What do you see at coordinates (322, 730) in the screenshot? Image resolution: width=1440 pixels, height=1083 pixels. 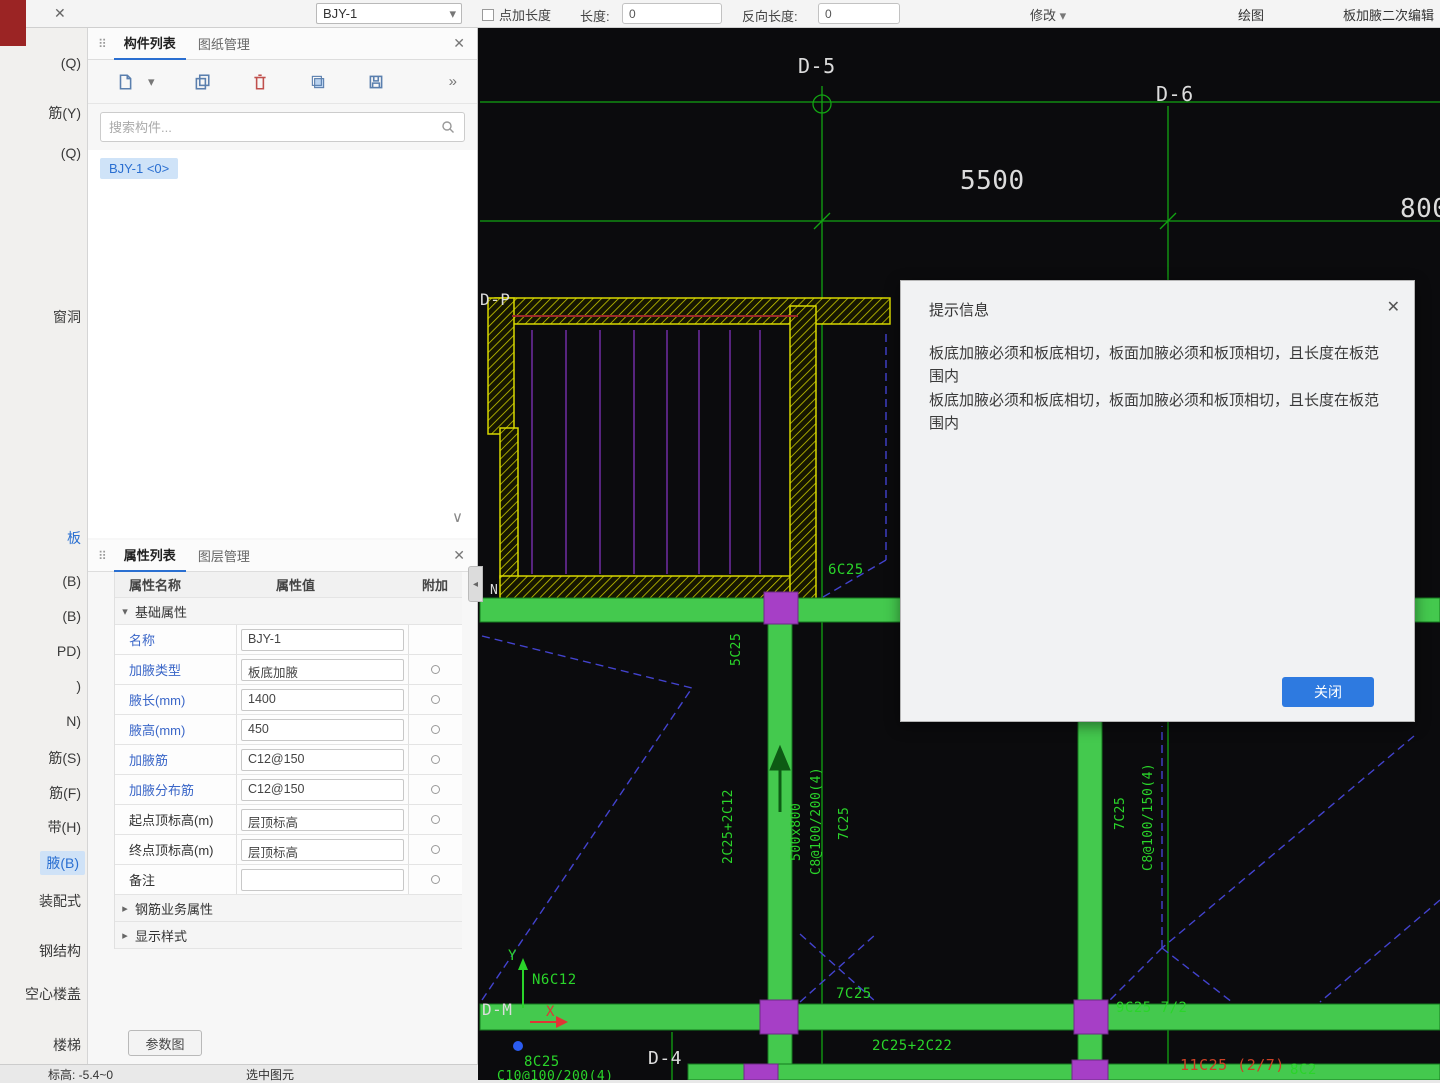 I see `property-value-input: 450` at bounding box center [322, 730].